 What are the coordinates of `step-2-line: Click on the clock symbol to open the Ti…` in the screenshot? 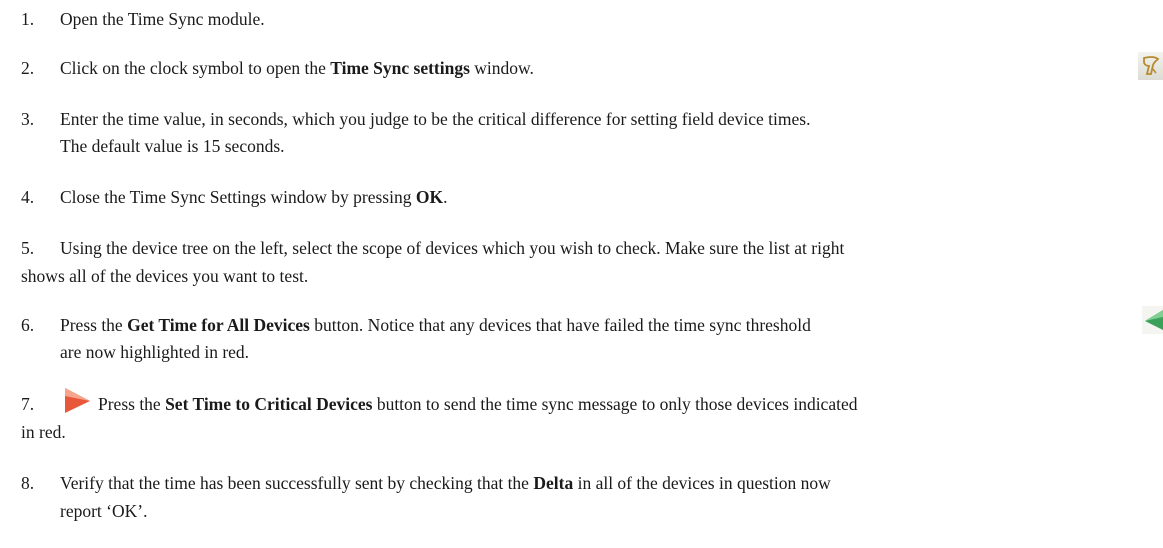 It's located at (580, 68).